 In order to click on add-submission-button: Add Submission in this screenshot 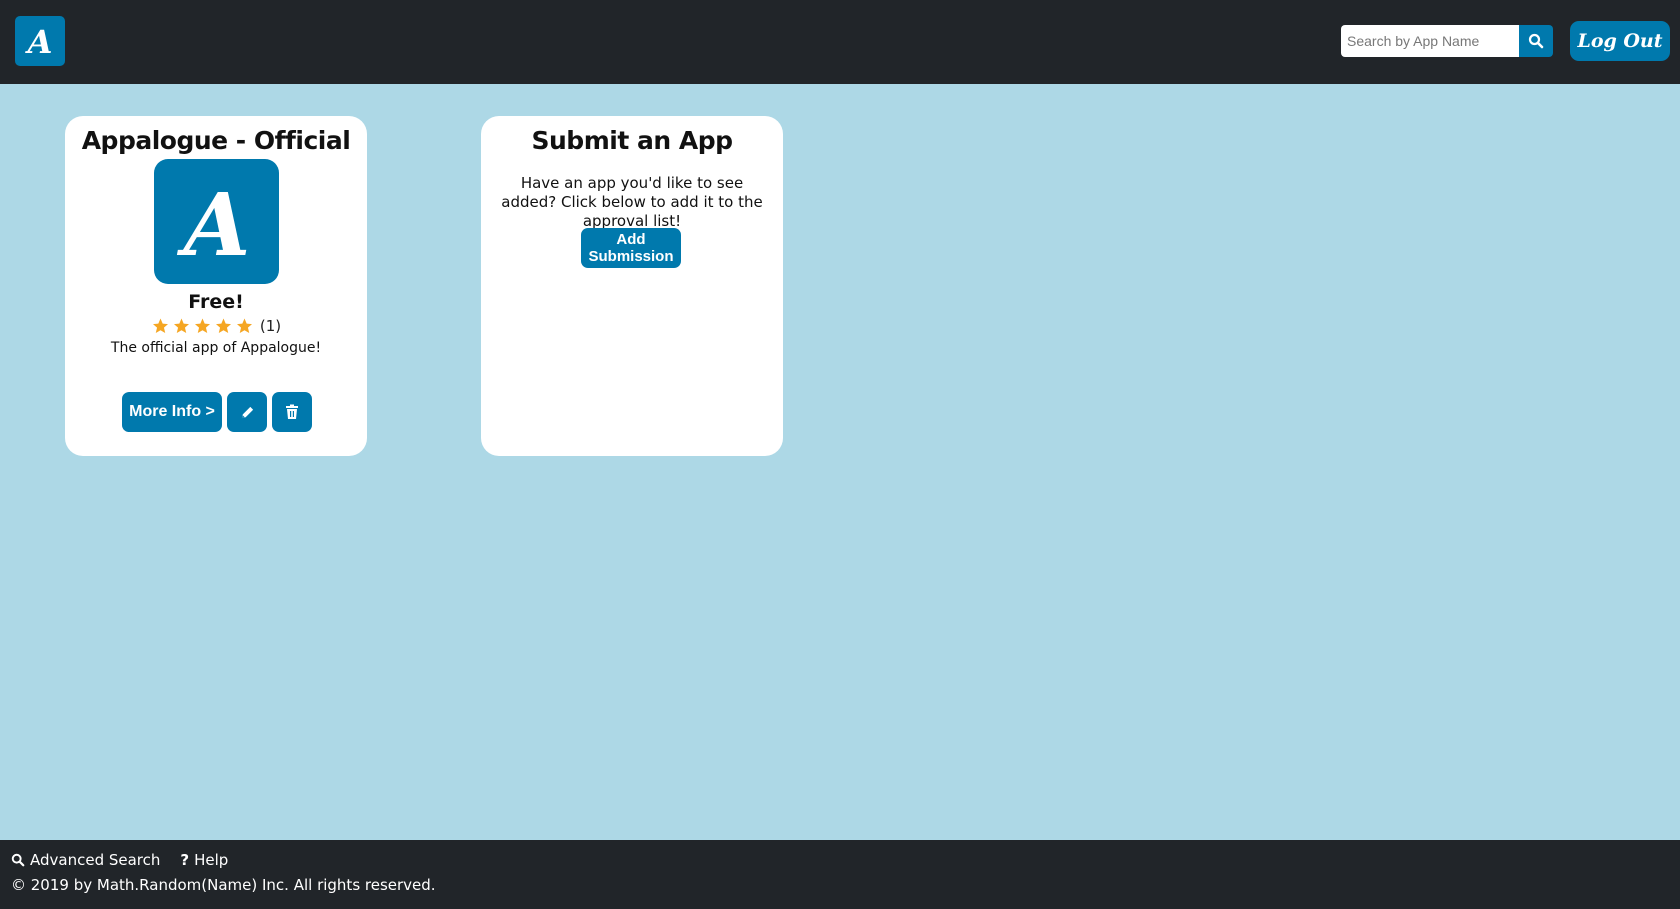, I will do `click(631, 248)`.